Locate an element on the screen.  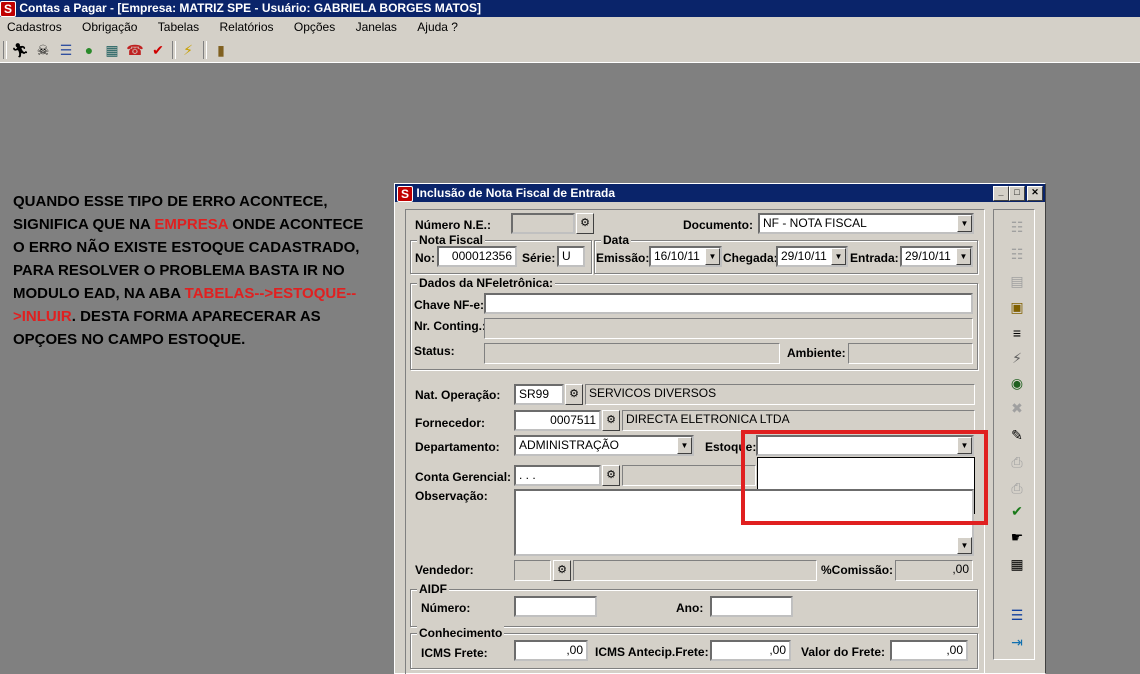
toolbar-separator is located at coordinates (205, 50).